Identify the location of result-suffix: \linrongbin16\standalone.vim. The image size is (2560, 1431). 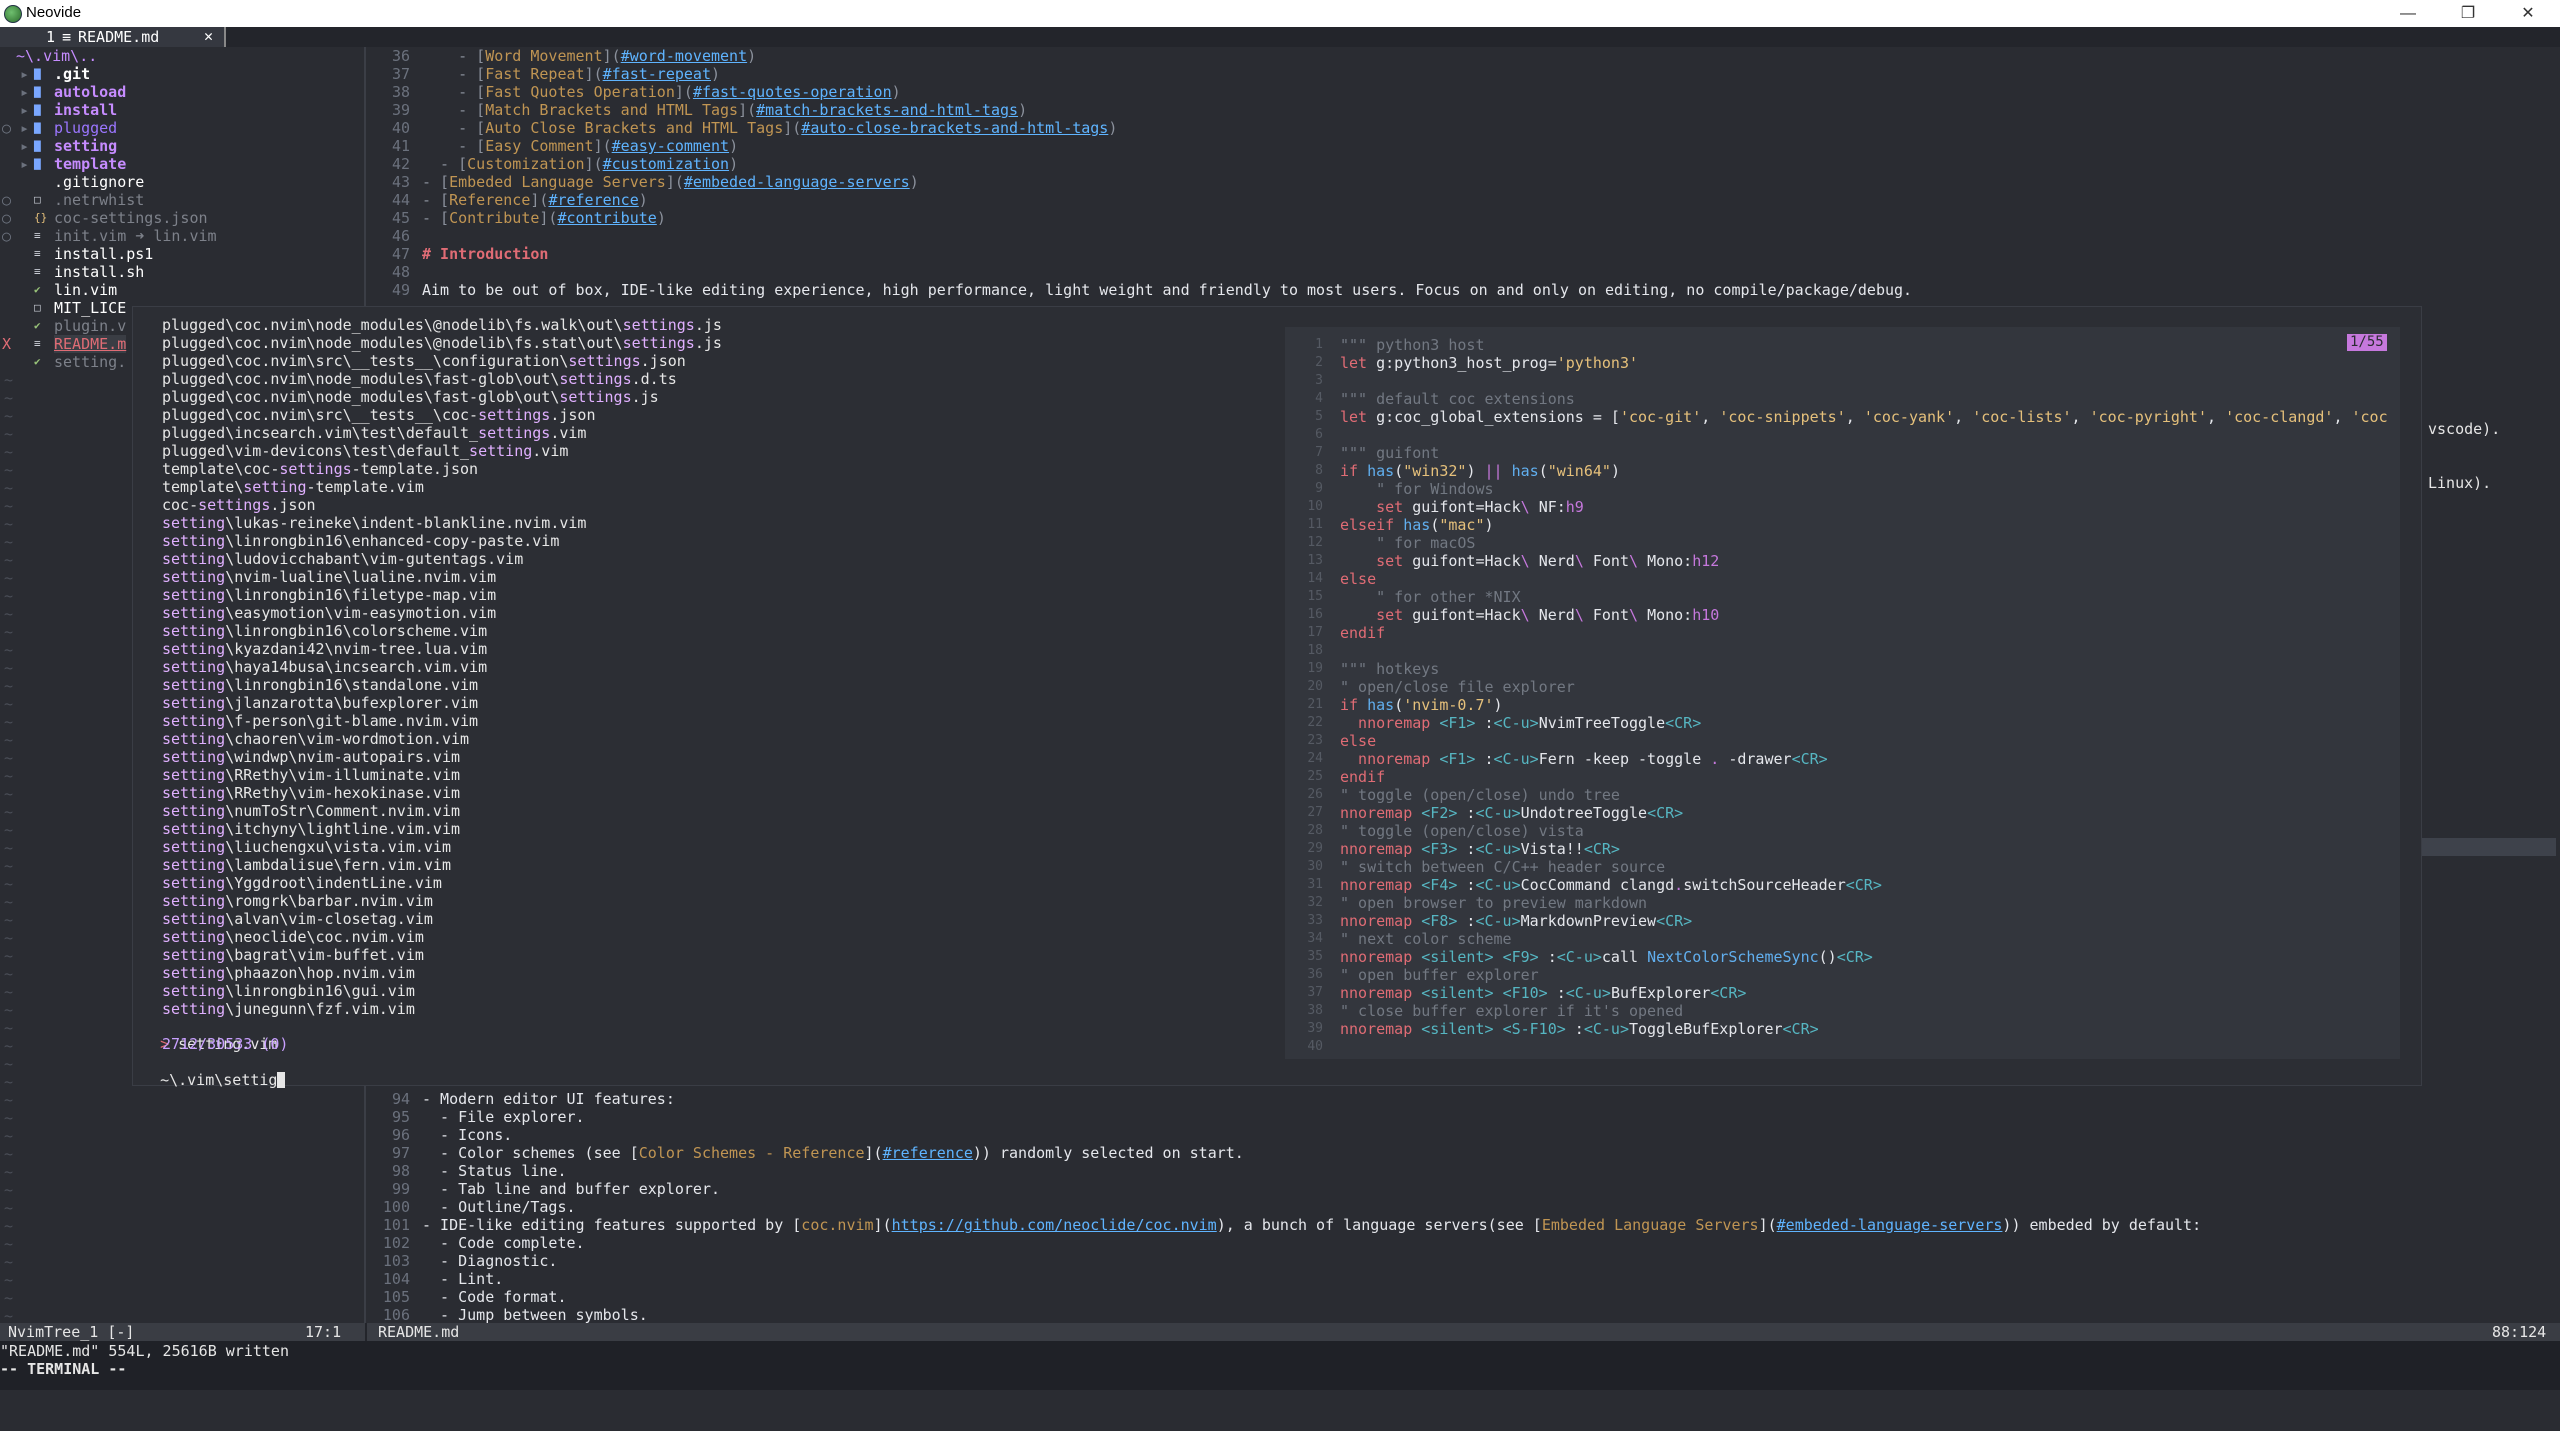
(352, 685).